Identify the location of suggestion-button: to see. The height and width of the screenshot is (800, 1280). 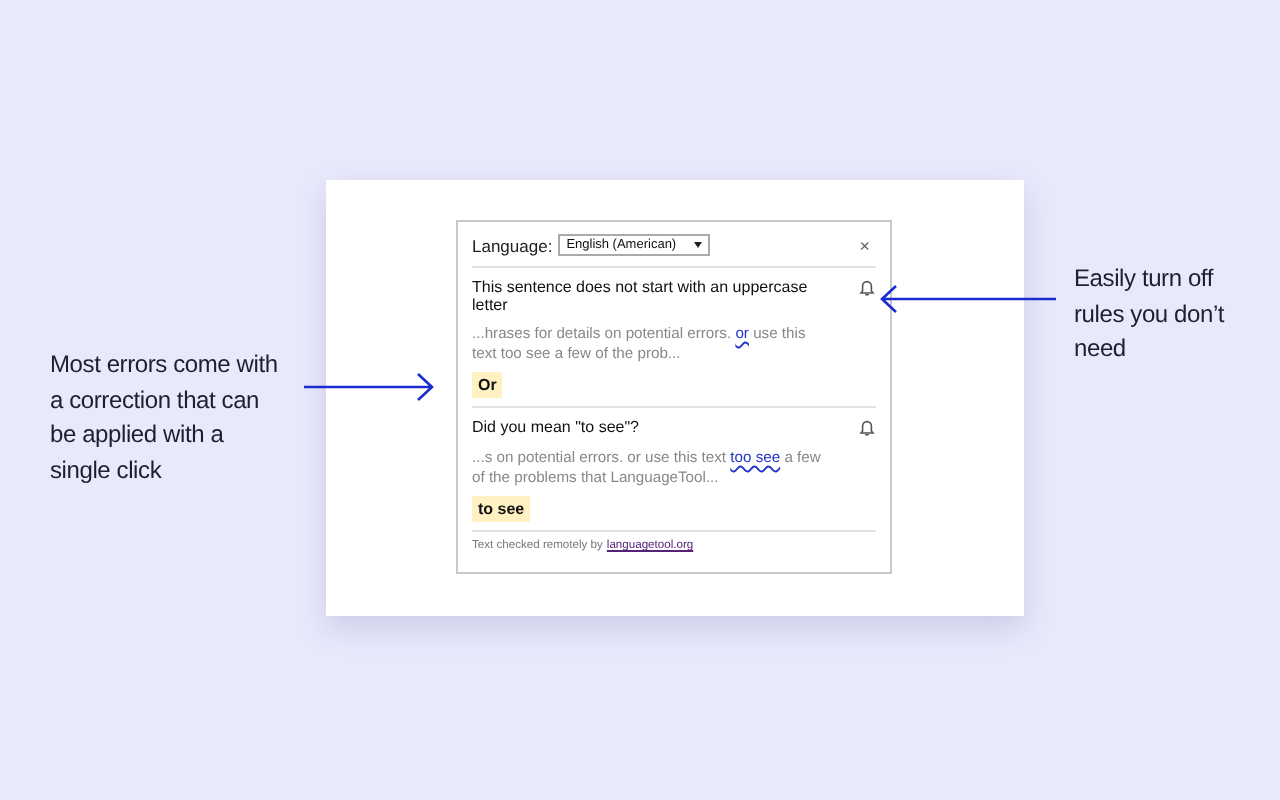
(501, 509).